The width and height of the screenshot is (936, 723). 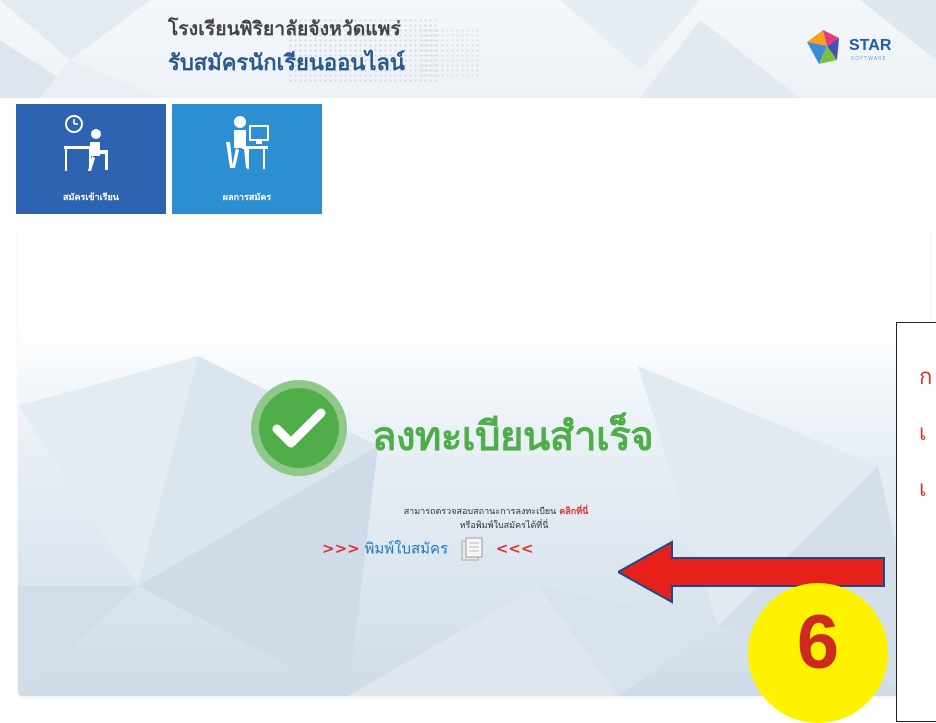 I want to click on menu-tile-results: ผลการสมัคร, so click(x=247, y=159).